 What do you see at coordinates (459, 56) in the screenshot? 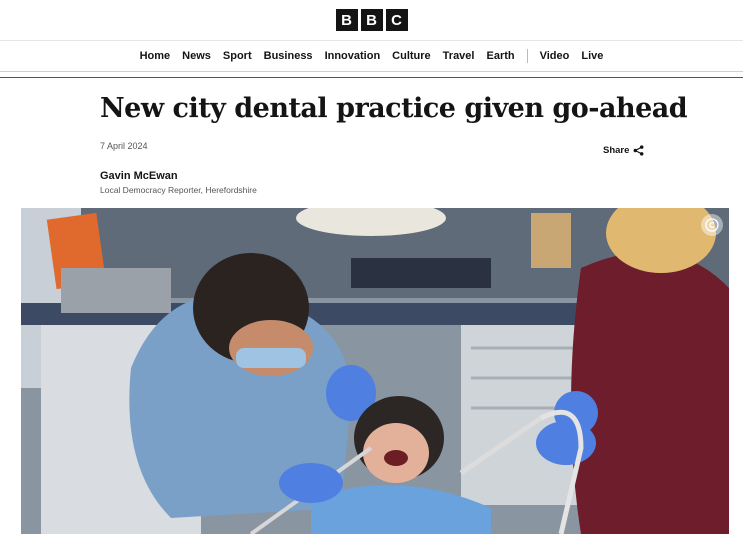
I see `nav-item-travel: Travel` at bounding box center [459, 56].